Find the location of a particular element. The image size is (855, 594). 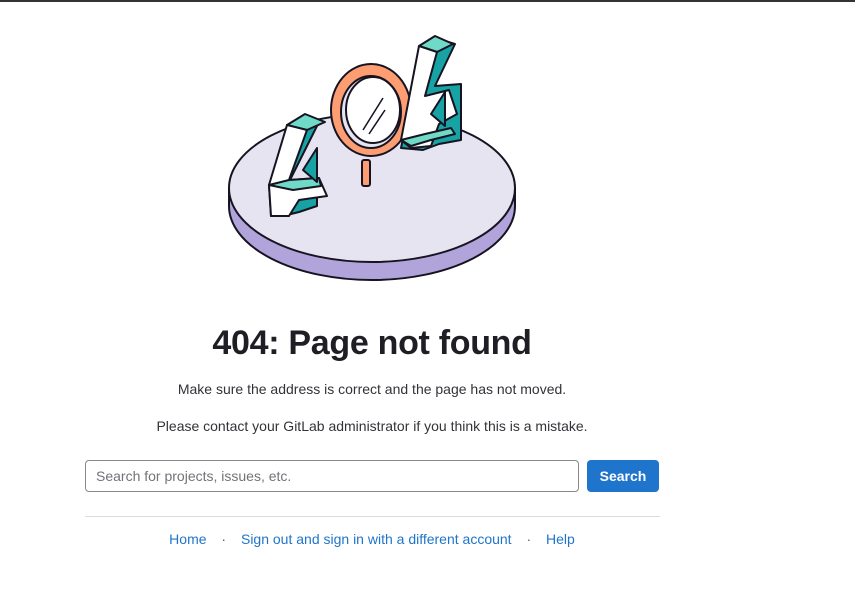

search-form: Search is located at coordinates (372, 476).